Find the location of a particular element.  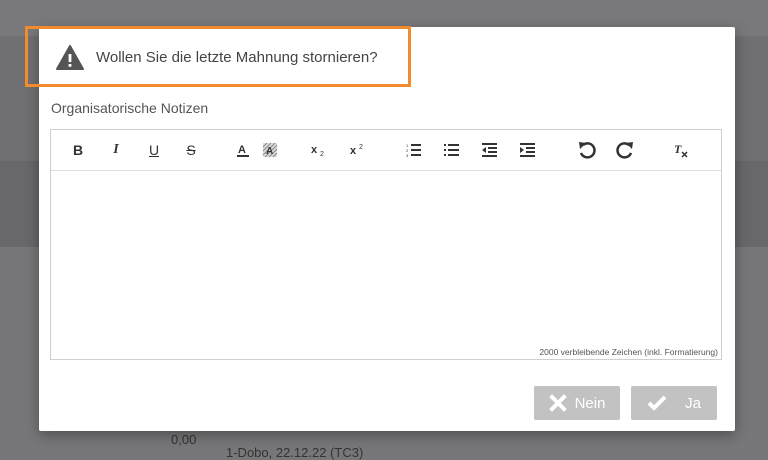

redo-icon is located at coordinates (624, 150).